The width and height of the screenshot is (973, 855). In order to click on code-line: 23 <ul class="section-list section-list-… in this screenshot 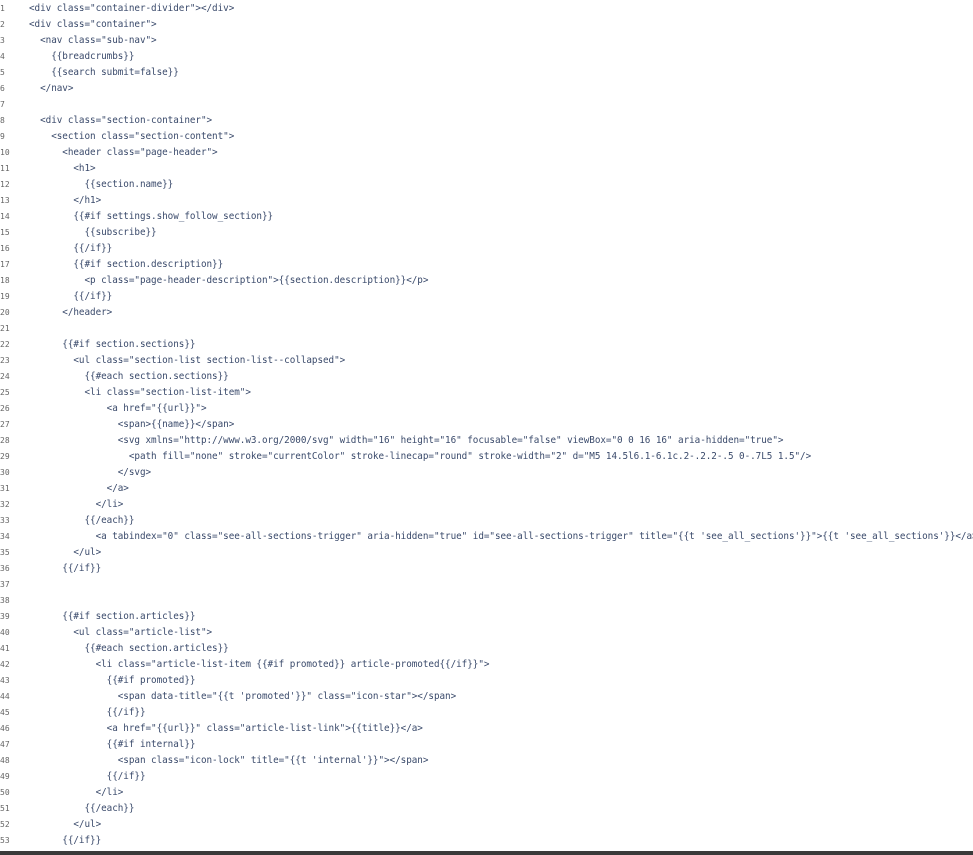, I will do `click(486, 361)`.